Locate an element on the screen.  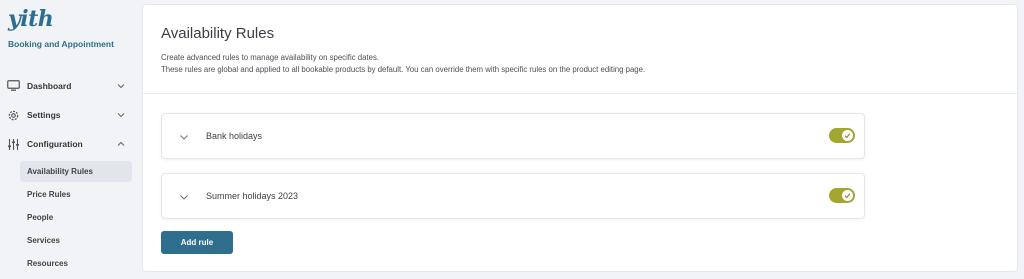
sliders-icon is located at coordinates (13, 144).